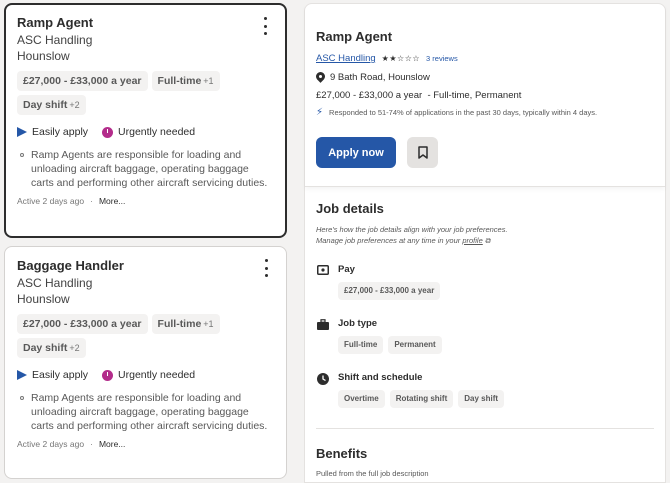 This screenshot has height=483, width=670. What do you see at coordinates (485, 77) in the screenshot?
I see `location-line: 9 Bath Road, Hounslow` at bounding box center [485, 77].